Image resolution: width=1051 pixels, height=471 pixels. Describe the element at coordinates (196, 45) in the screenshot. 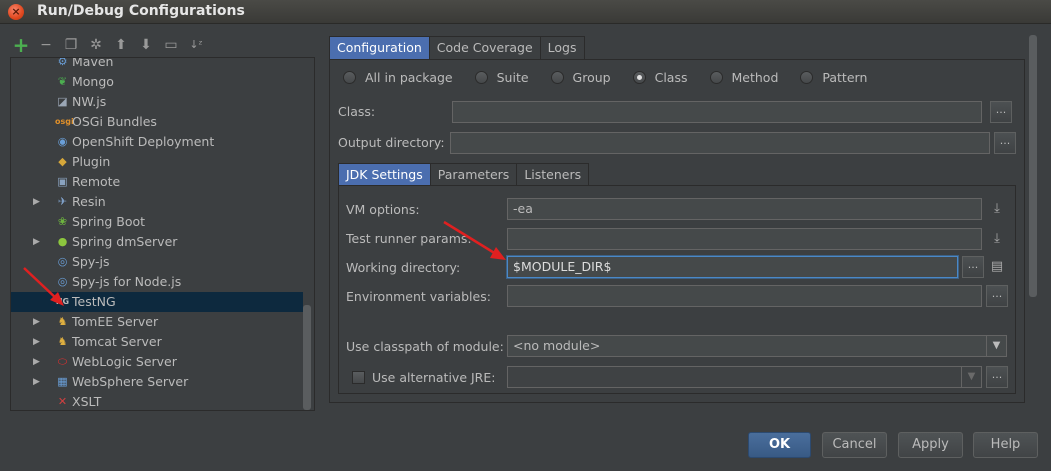

I see `sort-icon: ↓ᶻ` at that location.